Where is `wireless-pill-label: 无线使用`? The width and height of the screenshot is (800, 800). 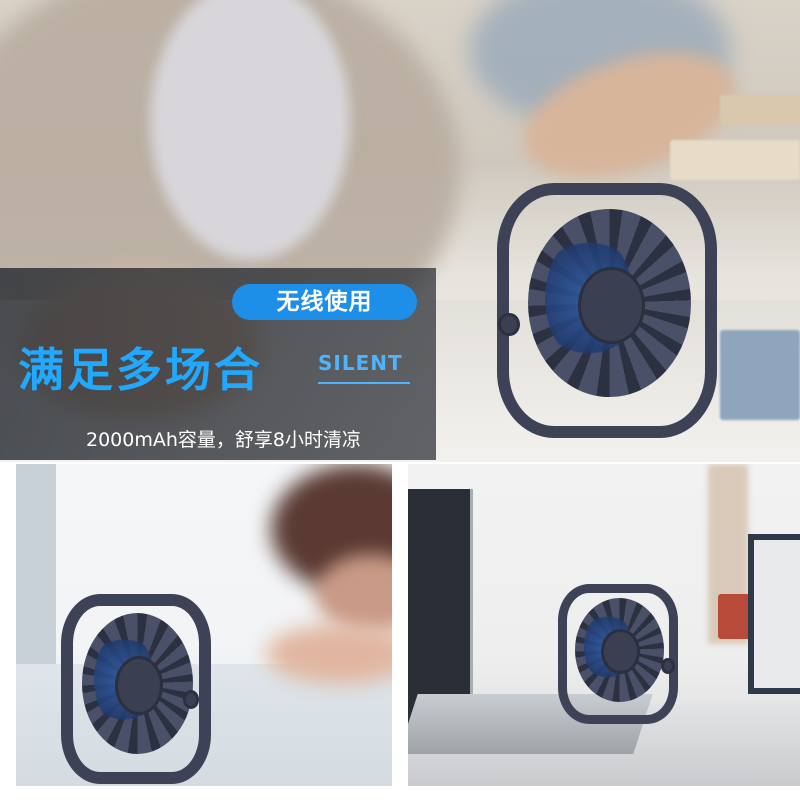
wireless-pill-label: 无线使用 is located at coordinates (324, 302).